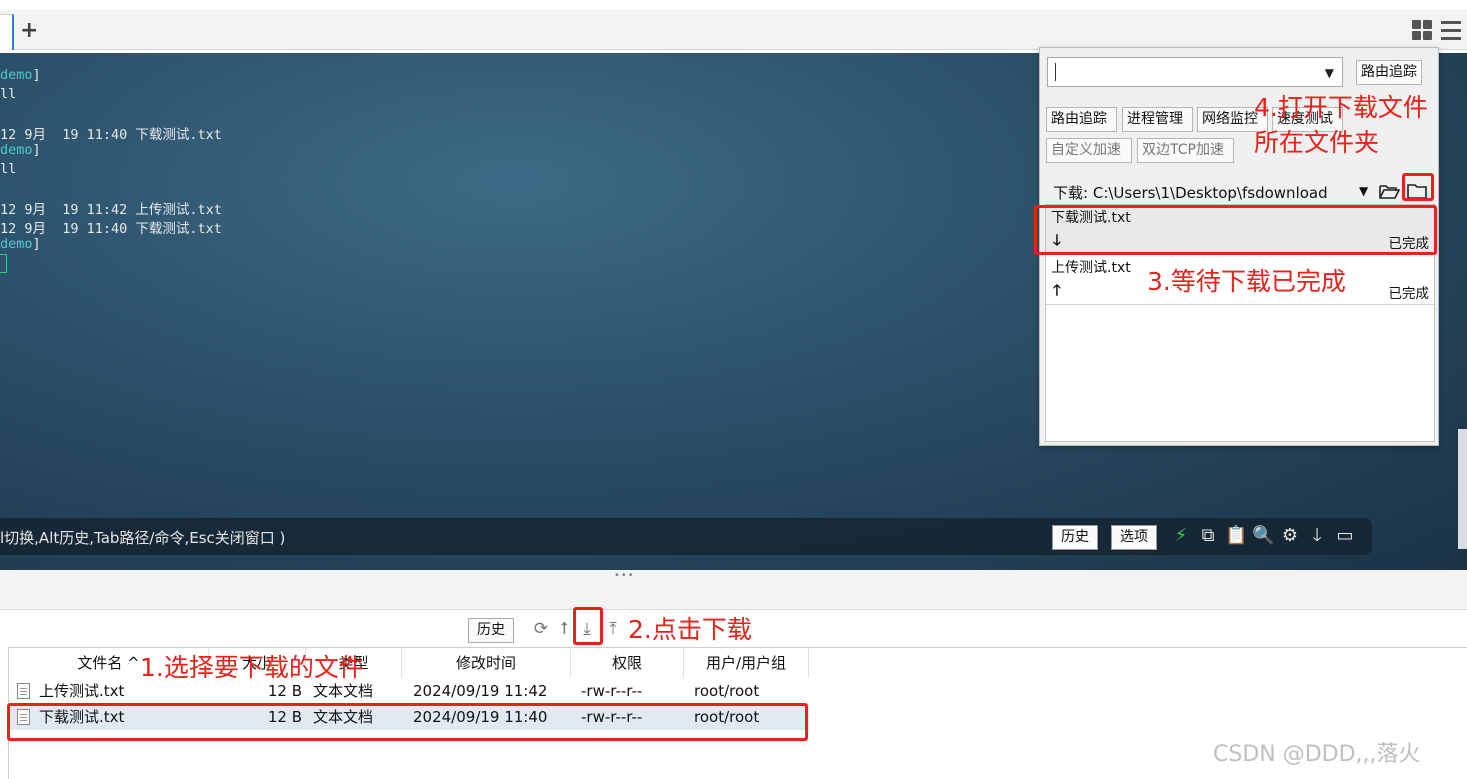  Describe the element at coordinates (1185, 150) in the screenshot. I see `tool-dual-tcp-accel: 双边TCP加速` at that location.